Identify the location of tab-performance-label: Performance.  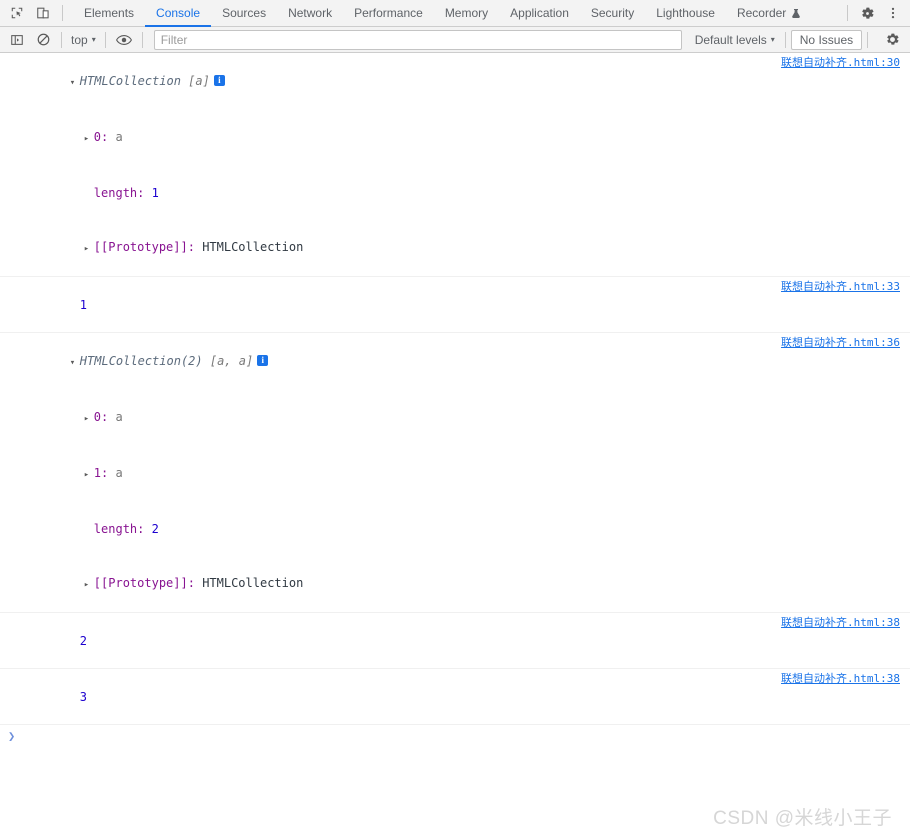
(388, 13).